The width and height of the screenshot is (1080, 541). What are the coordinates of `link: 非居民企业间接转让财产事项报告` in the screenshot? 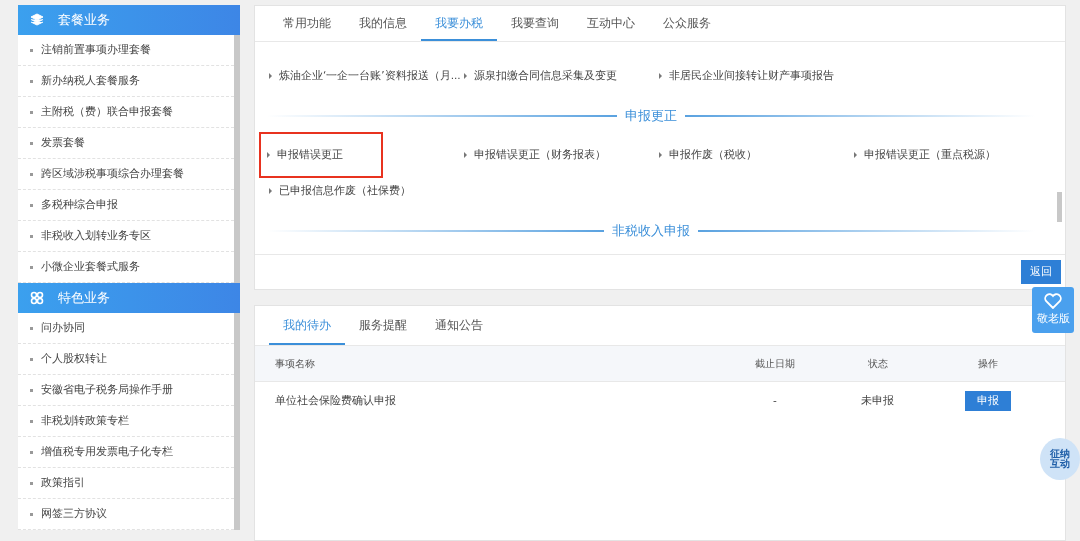 It's located at (746, 76).